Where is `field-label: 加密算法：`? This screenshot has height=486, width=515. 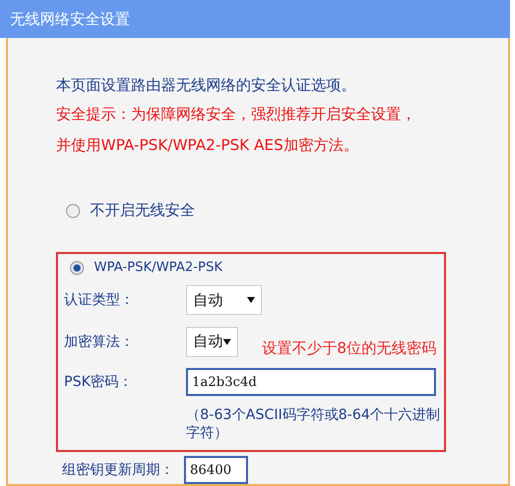 field-label: 加密算法： is located at coordinates (99, 341).